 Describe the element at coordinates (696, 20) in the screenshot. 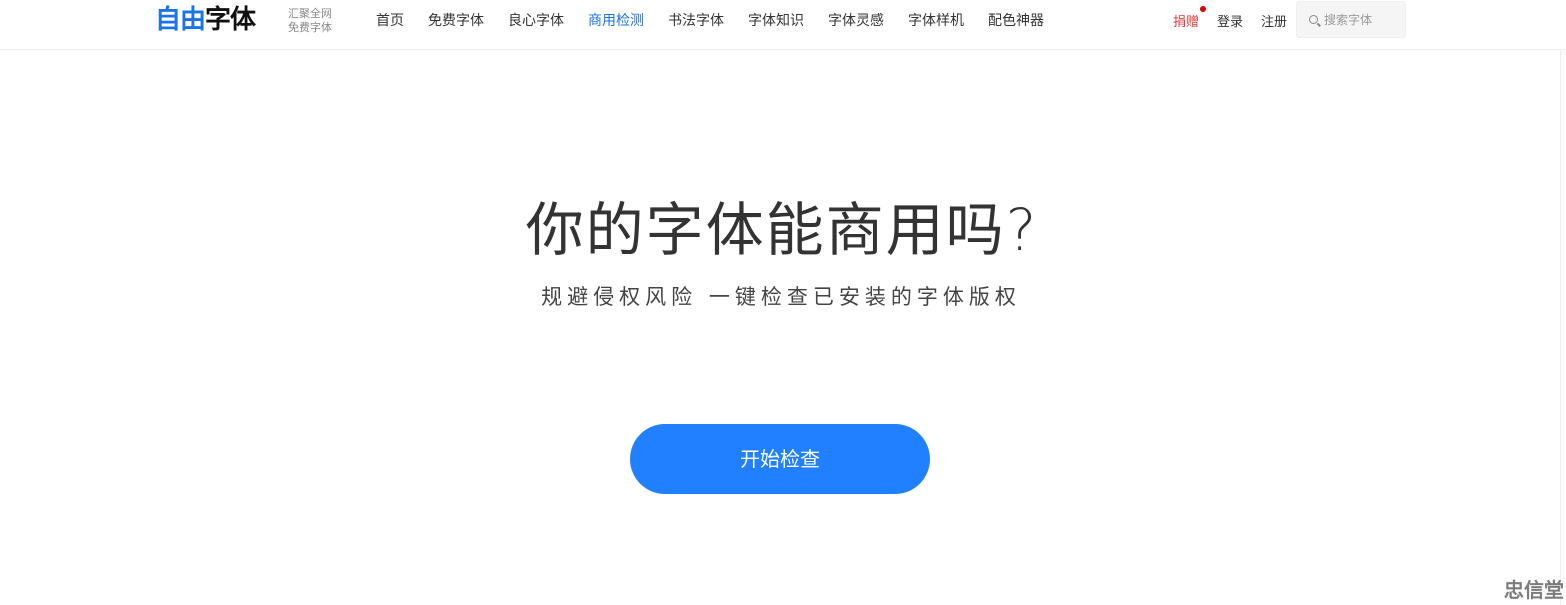

I see `nav-item-calligraphy-fonts: 书法字体` at that location.